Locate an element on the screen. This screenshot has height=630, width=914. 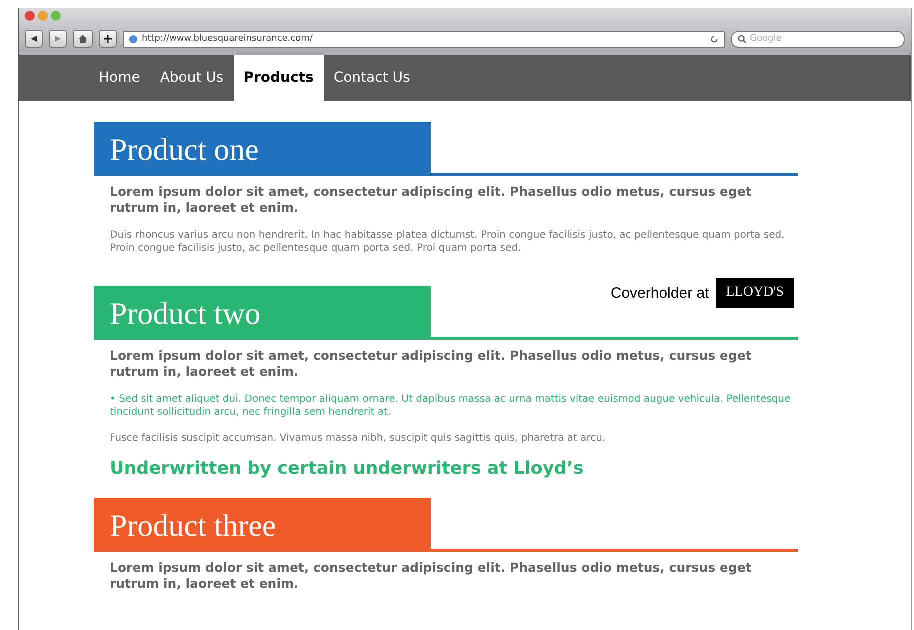
add-bookmark-button is located at coordinates (108, 39).